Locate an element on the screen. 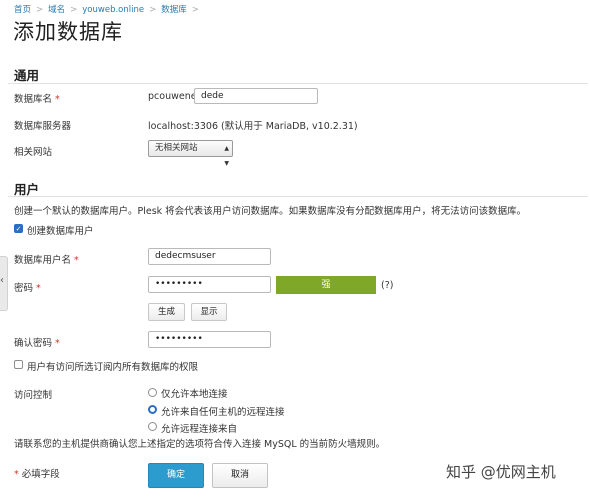 The height and width of the screenshot is (500, 590). section-title-general: 通用 is located at coordinates (27, 75).